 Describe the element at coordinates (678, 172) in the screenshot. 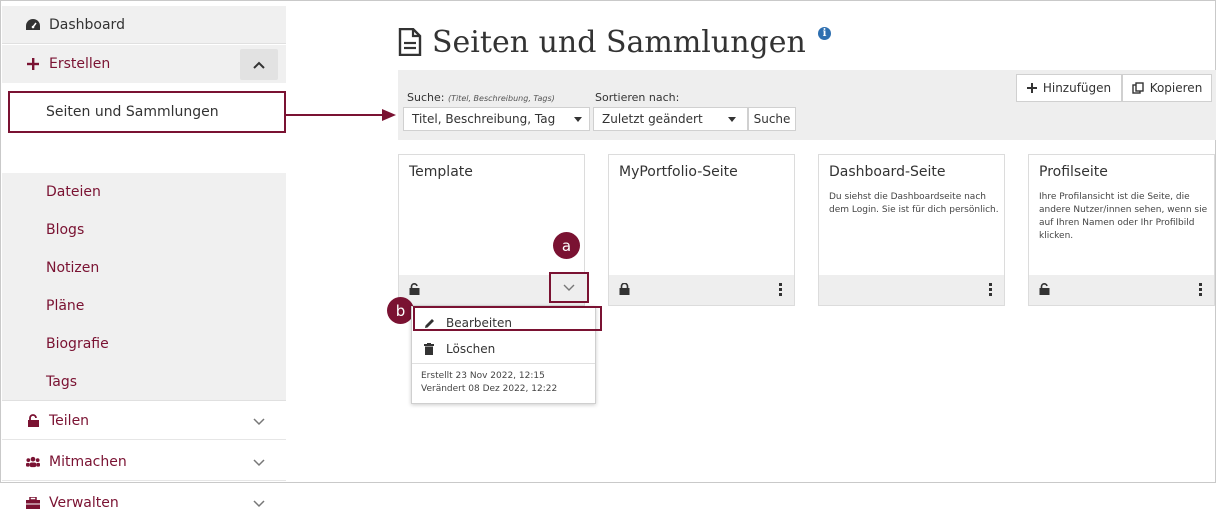

I see `card-title: MyPortfolio-Seite` at that location.